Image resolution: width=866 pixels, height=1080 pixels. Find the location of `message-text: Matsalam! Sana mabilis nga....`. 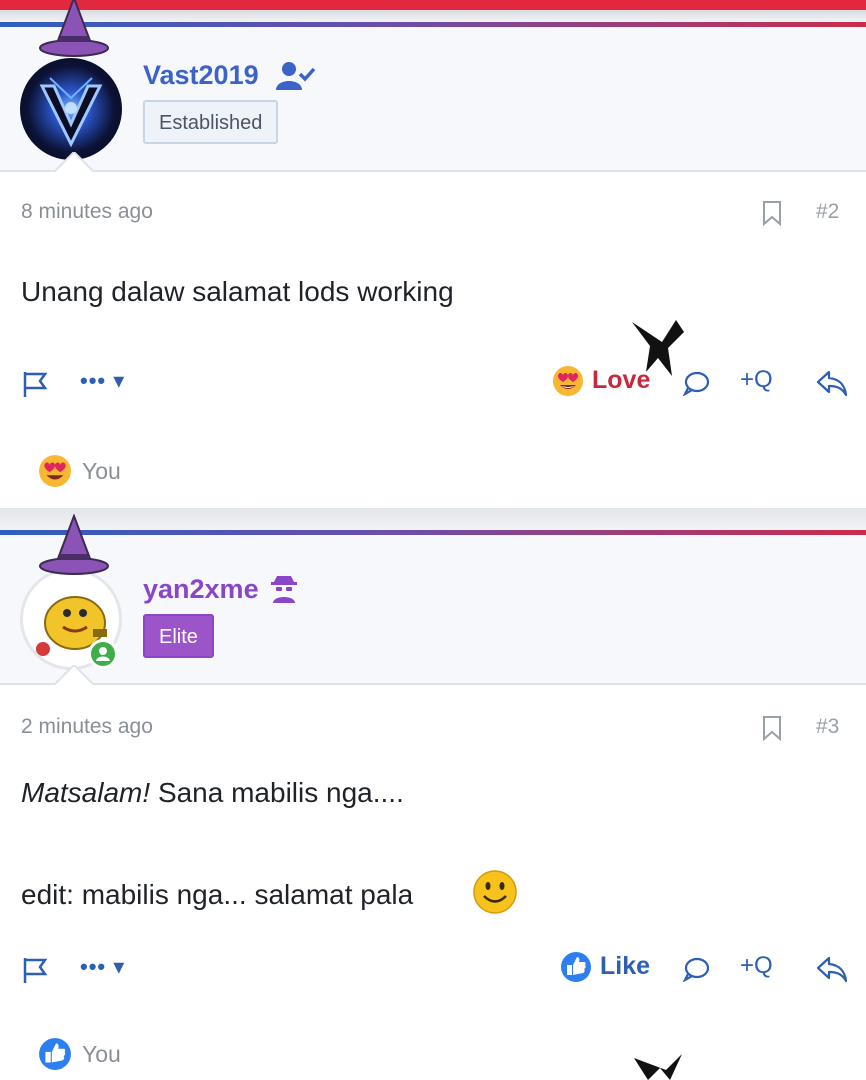

message-text: Matsalam! Sana mabilis nga.... is located at coordinates (212, 793).